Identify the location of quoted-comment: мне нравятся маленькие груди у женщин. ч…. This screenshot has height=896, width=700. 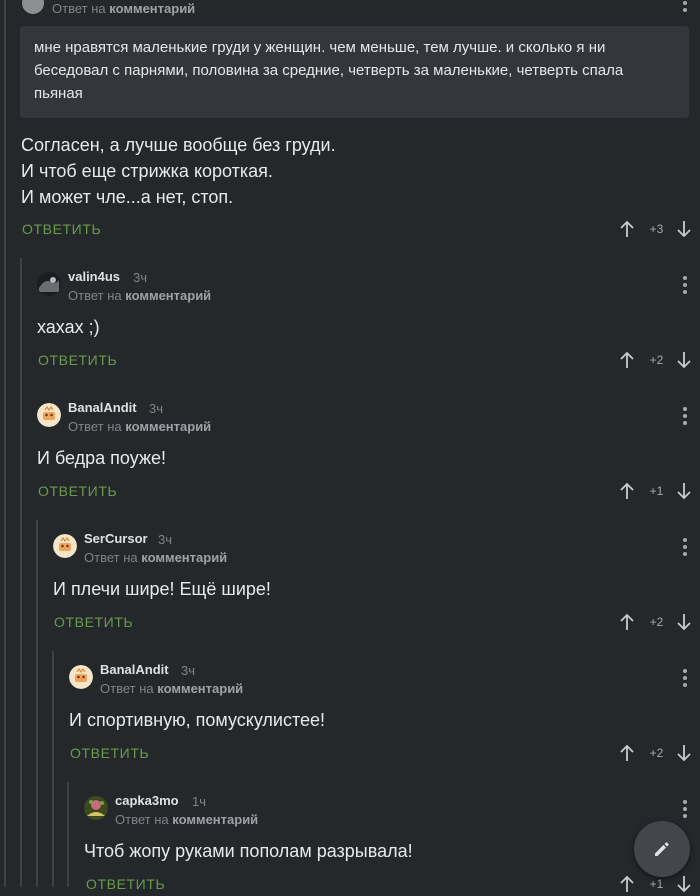
(354, 72).